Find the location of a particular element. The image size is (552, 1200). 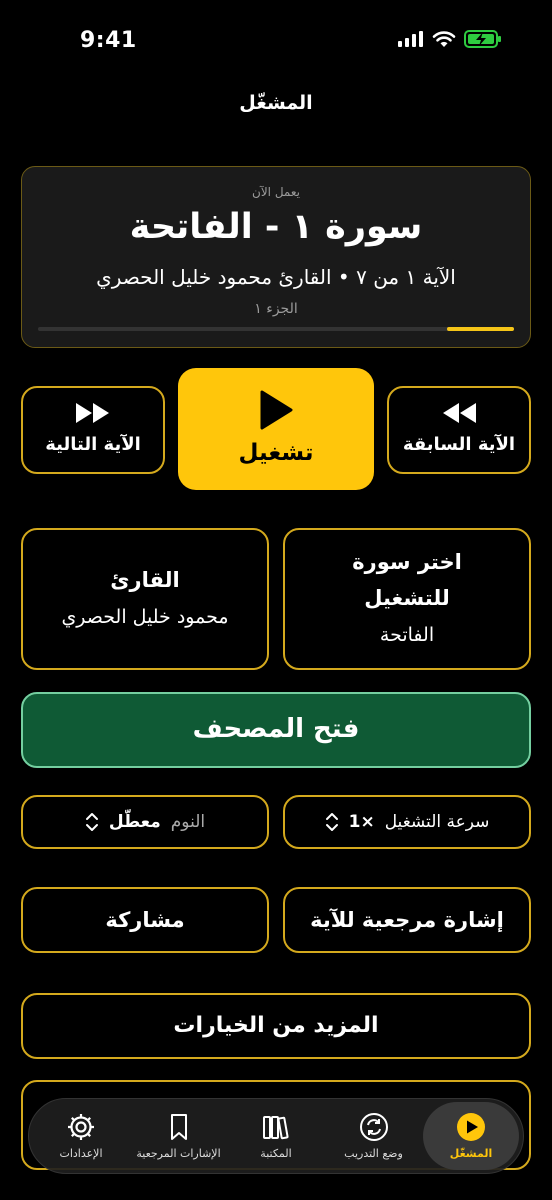

tab-training-mode: وضع التدريب is located at coordinates (374, 1136).